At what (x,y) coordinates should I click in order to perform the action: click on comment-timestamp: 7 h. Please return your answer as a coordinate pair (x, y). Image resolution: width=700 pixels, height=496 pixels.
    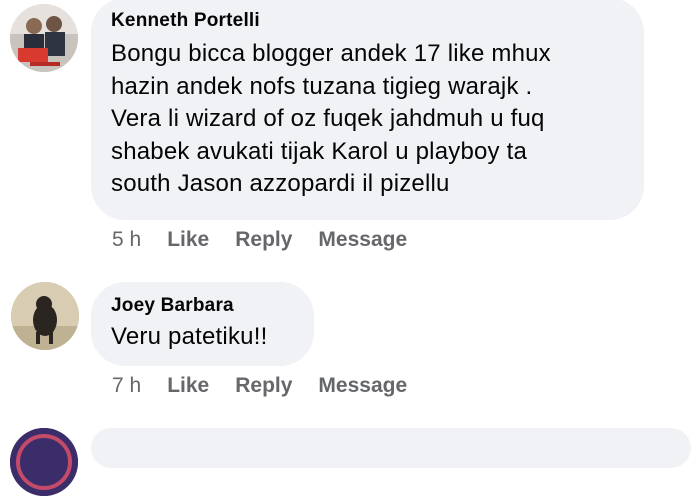
    Looking at the image, I should click on (126, 386).